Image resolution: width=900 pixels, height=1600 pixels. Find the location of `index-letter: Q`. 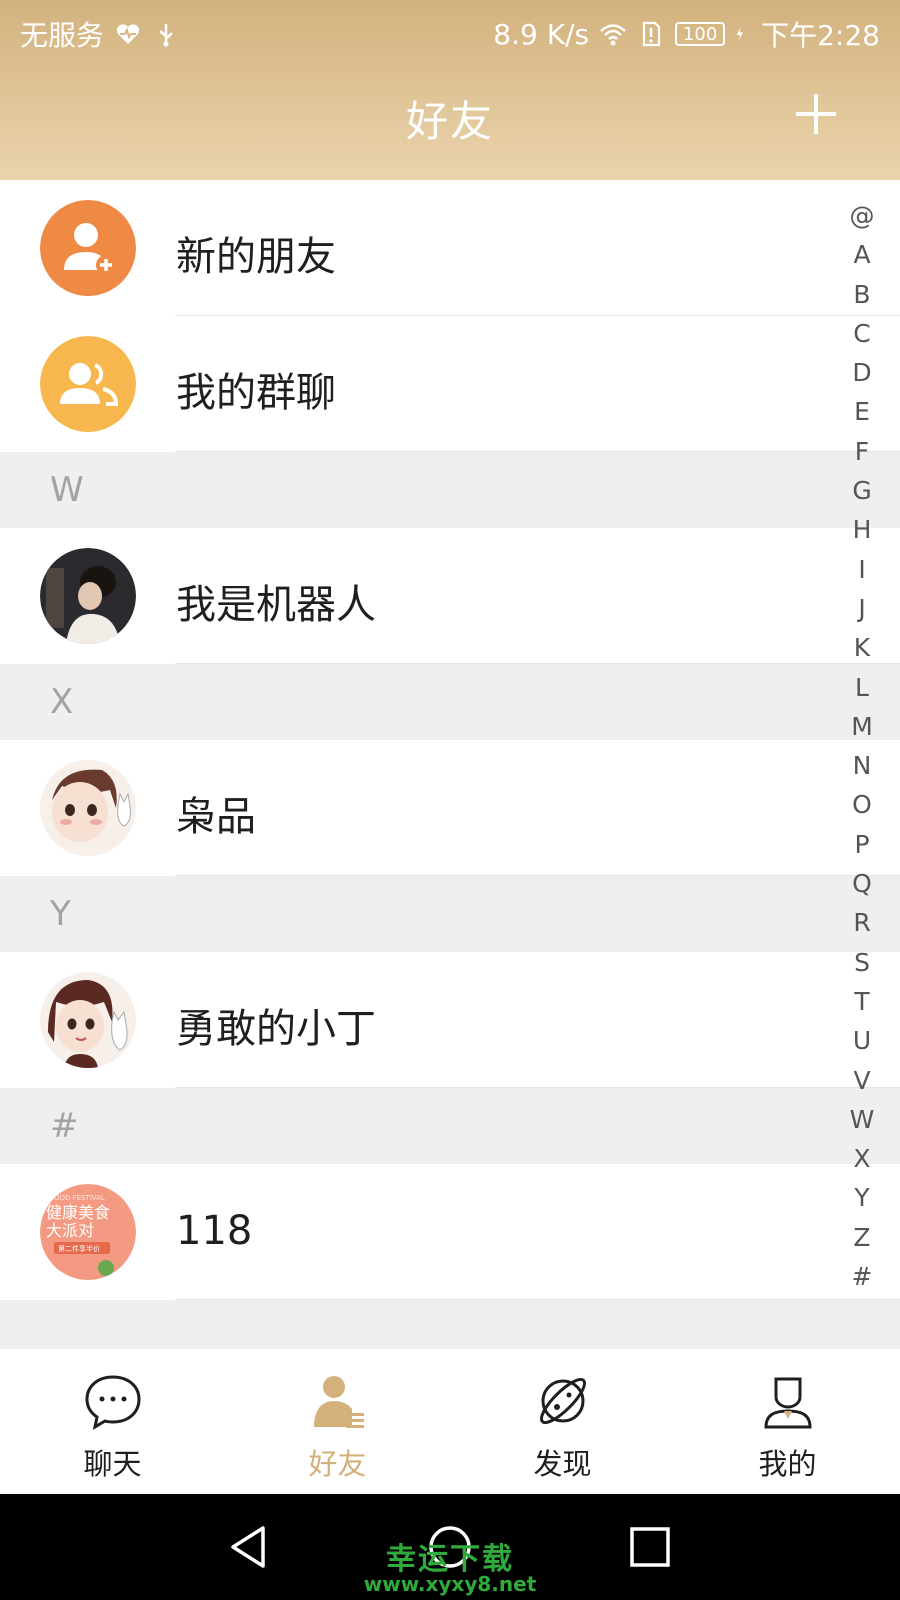

index-letter: Q is located at coordinates (862, 883).